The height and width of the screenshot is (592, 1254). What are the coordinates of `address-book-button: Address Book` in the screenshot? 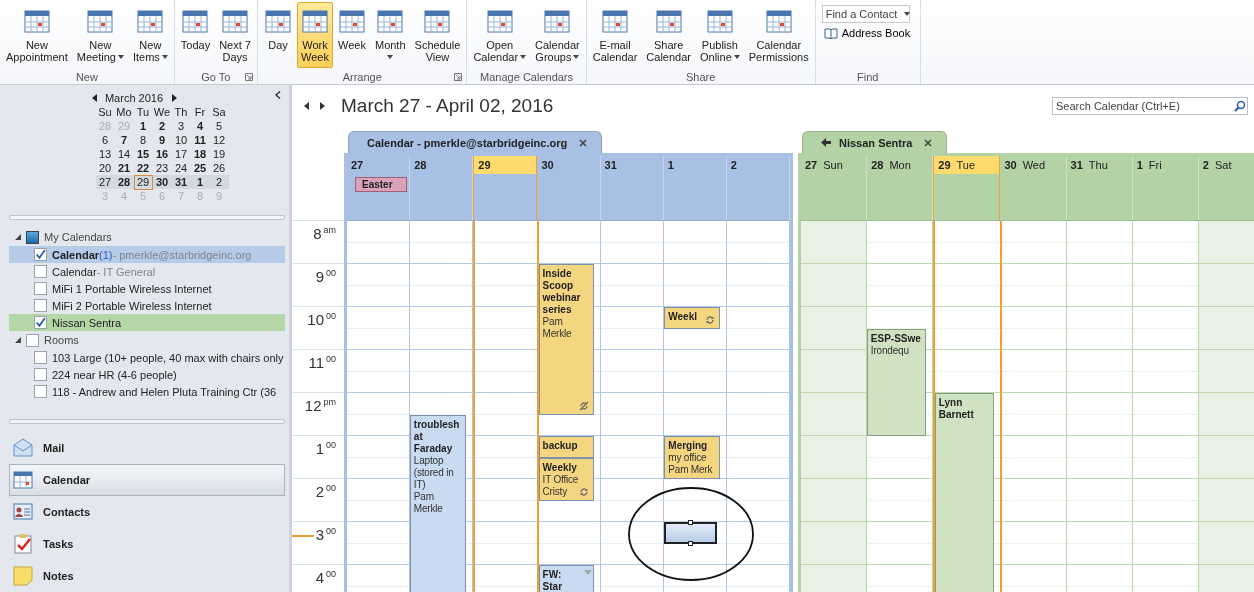 It's located at (867, 33).